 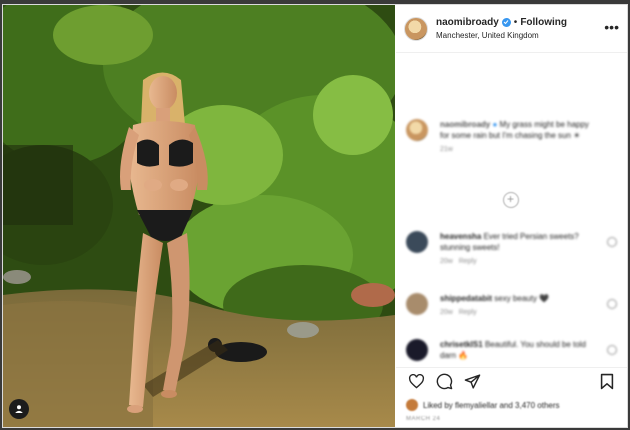 I want to click on likes-summary: Liked by flemyaliellar and 3,470 others, so click(x=511, y=405).